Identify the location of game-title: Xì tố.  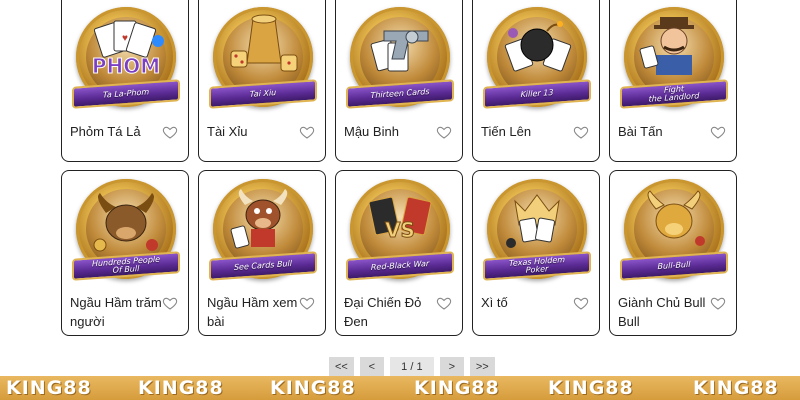
(528, 302).